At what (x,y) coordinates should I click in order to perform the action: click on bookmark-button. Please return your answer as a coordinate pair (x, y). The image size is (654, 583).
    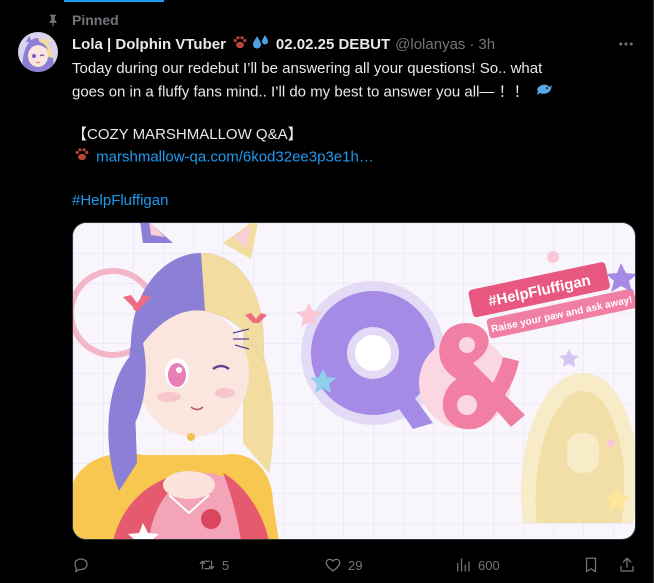
    Looking at the image, I should click on (591, 565).